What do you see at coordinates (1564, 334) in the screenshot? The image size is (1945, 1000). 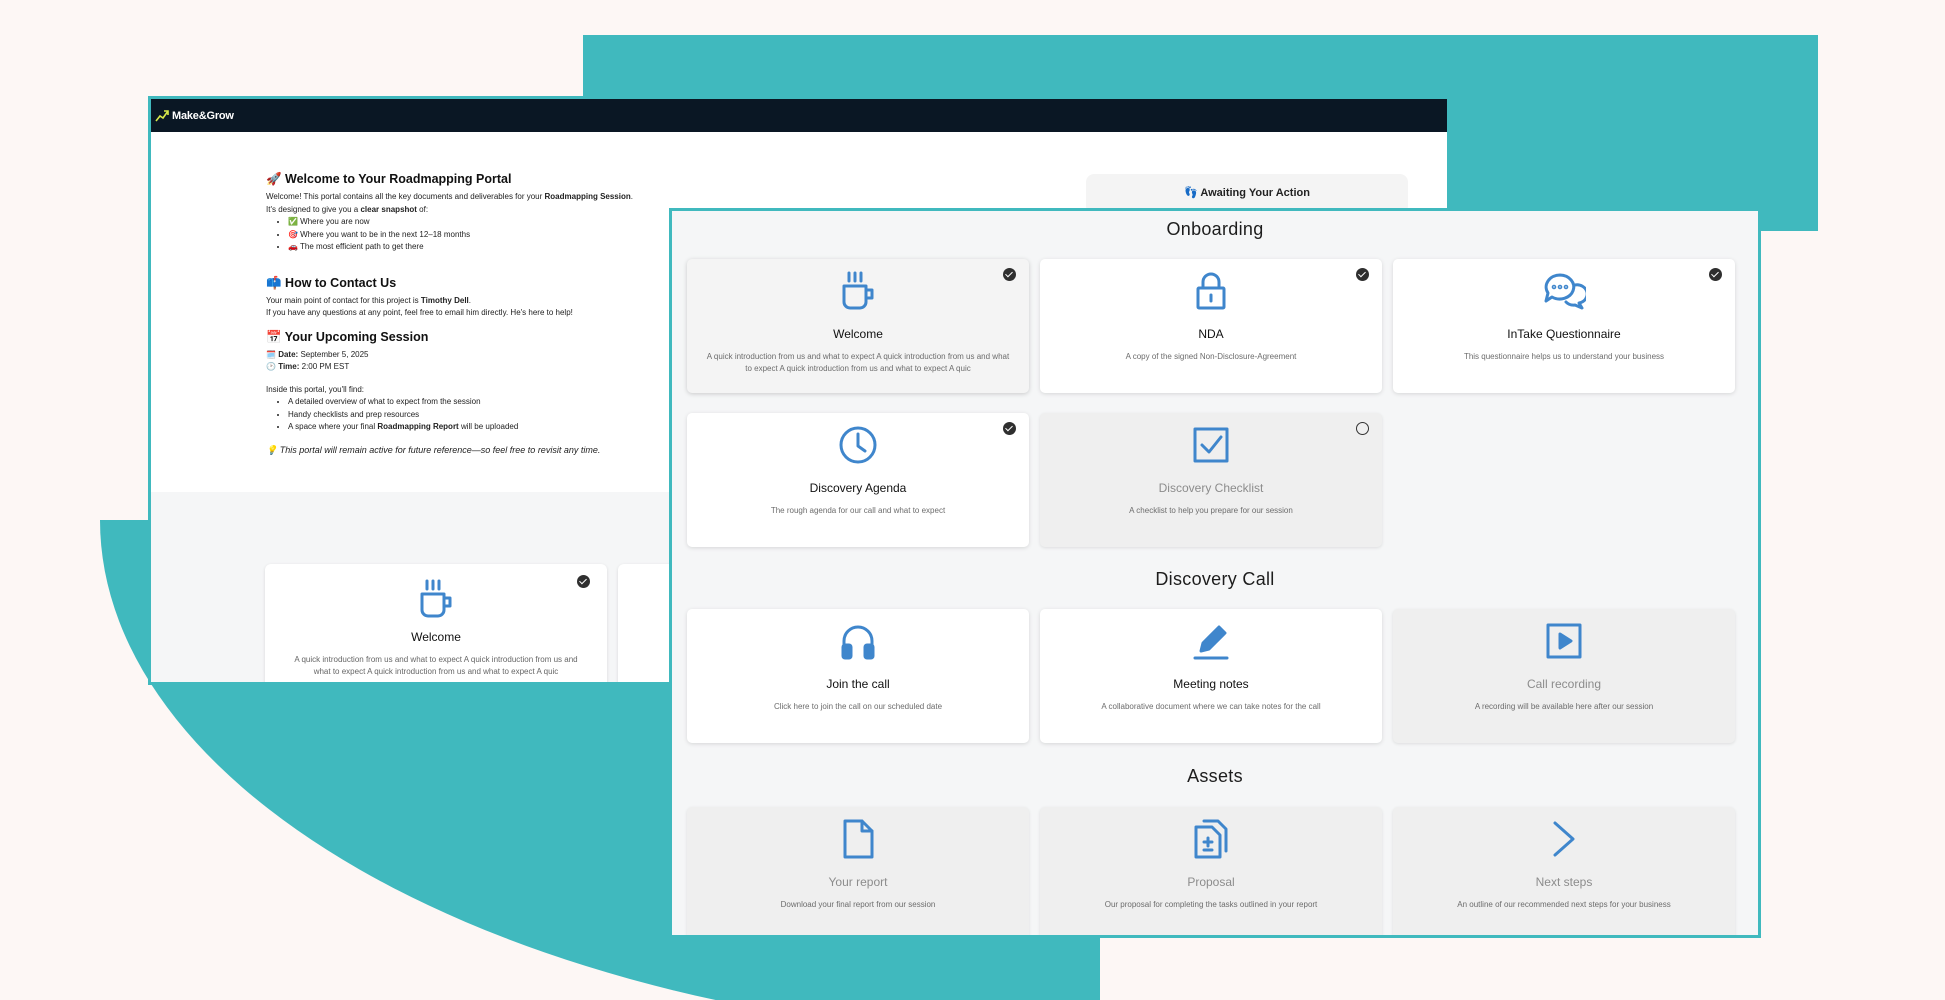 I see `card-title: InTake Questionnaire` at bounding box center [1564, 334].